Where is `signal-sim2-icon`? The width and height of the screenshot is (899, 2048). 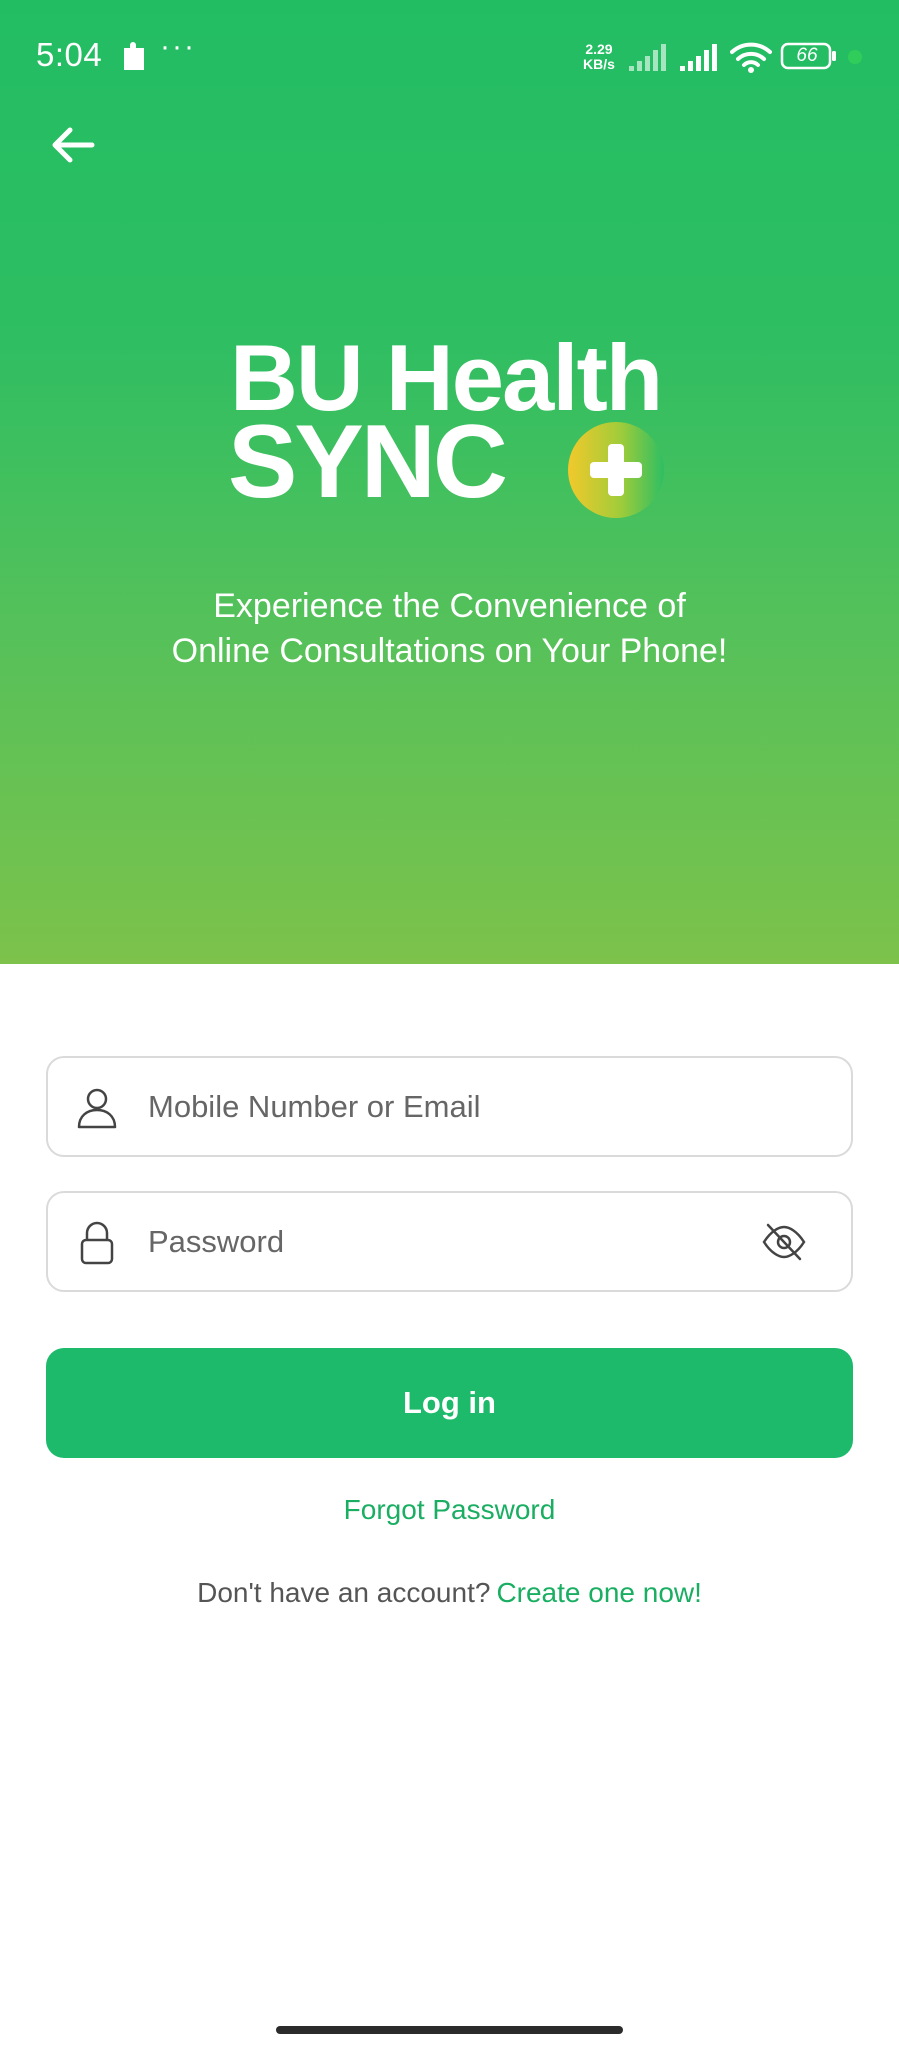
signal-sim2-icon is located at coordinates (698, 57).